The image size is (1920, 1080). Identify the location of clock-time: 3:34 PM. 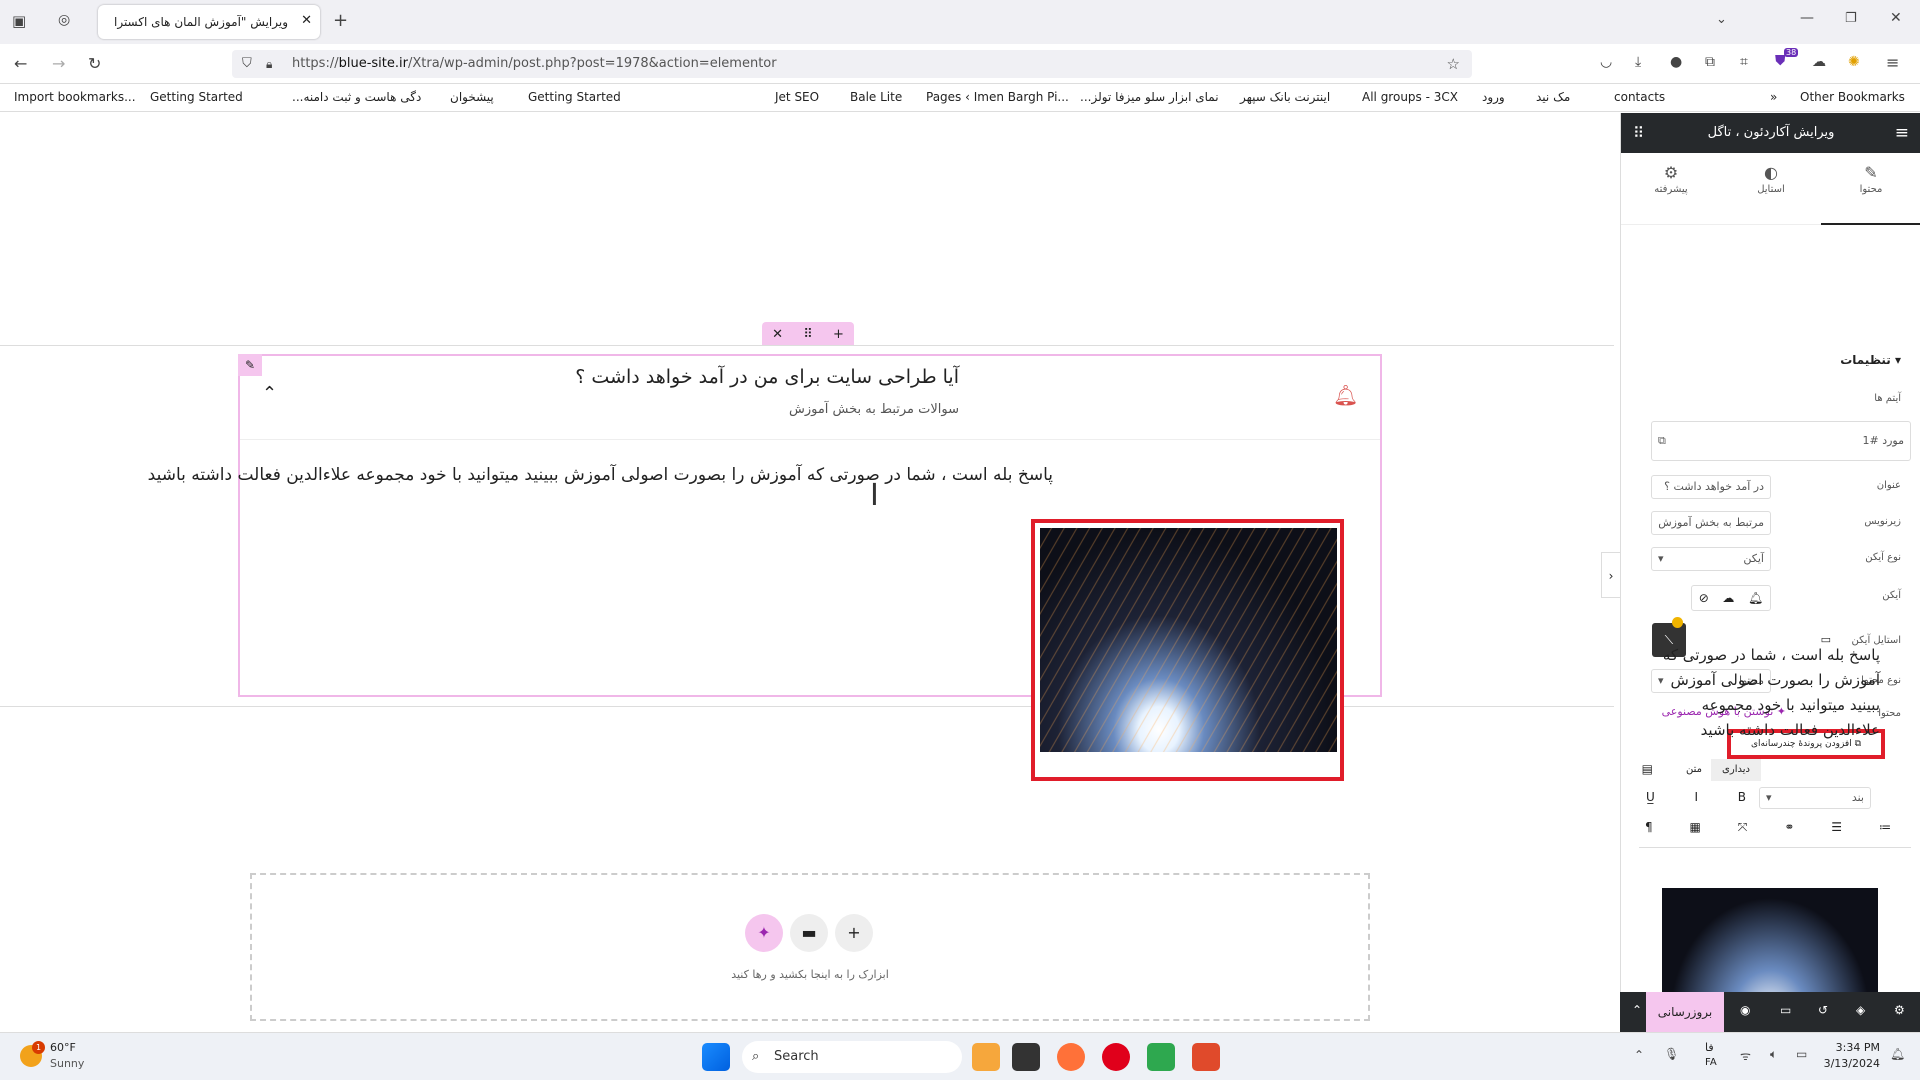
(1854, 1047).